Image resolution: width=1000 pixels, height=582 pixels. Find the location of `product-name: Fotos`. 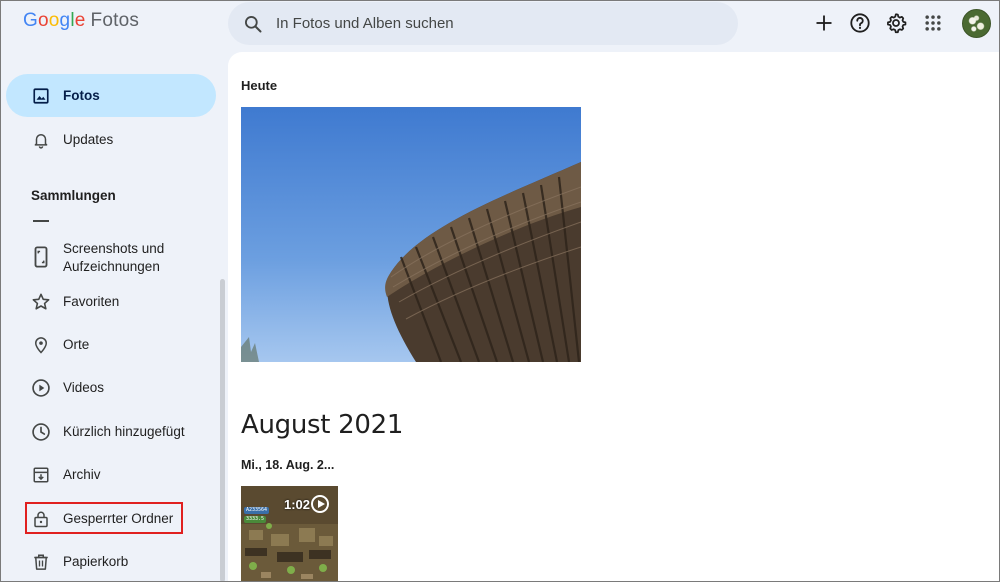

product-name: Fotos is located at coordinates (115, 20).